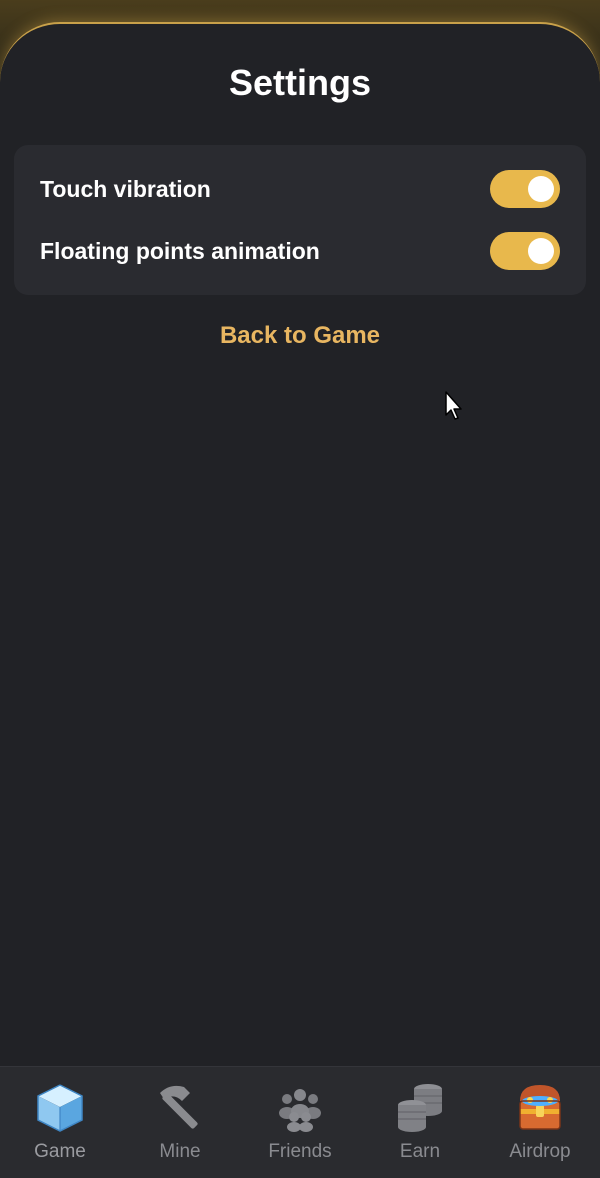  I want to click on nav-item-airdrop: Airdrop, so click(540, 1122).